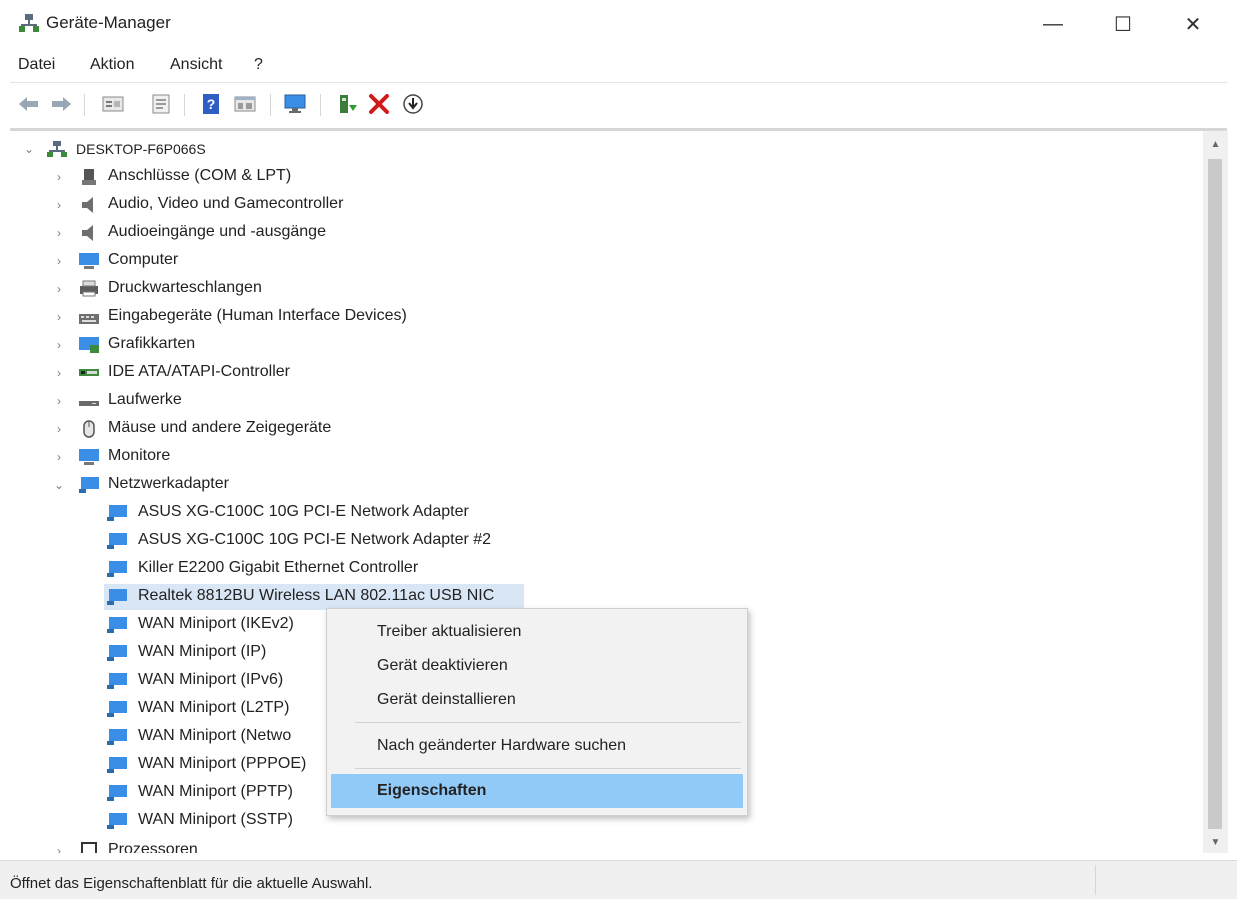 Image resolution: width=1237 pixels, height=899 pixels. Describe the element at coordinates (1123, 24) in the screenshot. I see `maximize-button: ☐` at that location.